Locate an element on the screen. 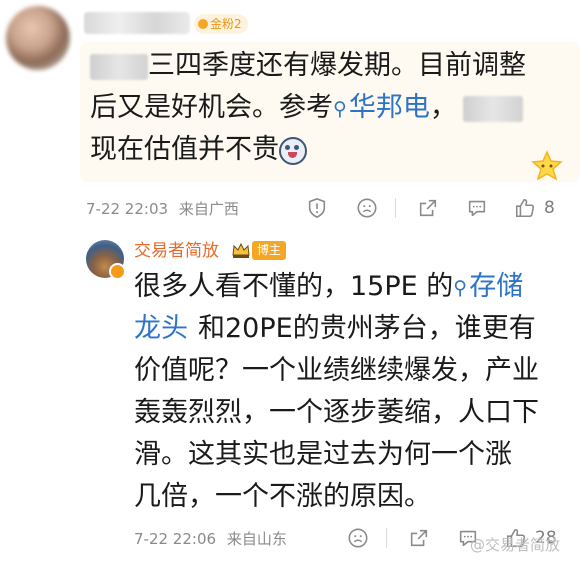  report-button is located at coordinates (317, 208).